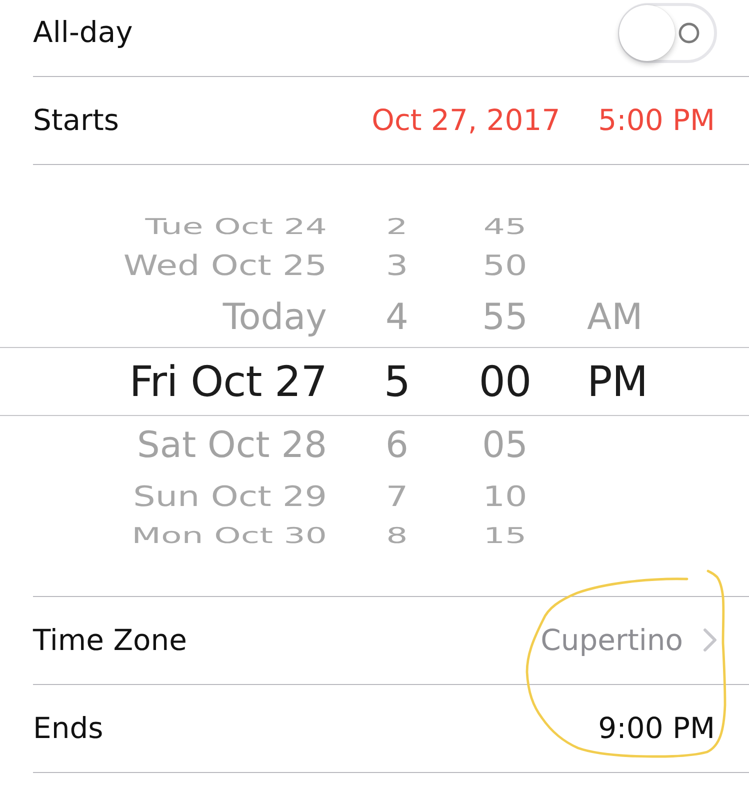 Image resolution: width=749 pixels, height=801 pixels. What do you see at coordinates (505, 381) in the screenshot?
I see `picker-minute: 00` at bounding box center [505, 381].